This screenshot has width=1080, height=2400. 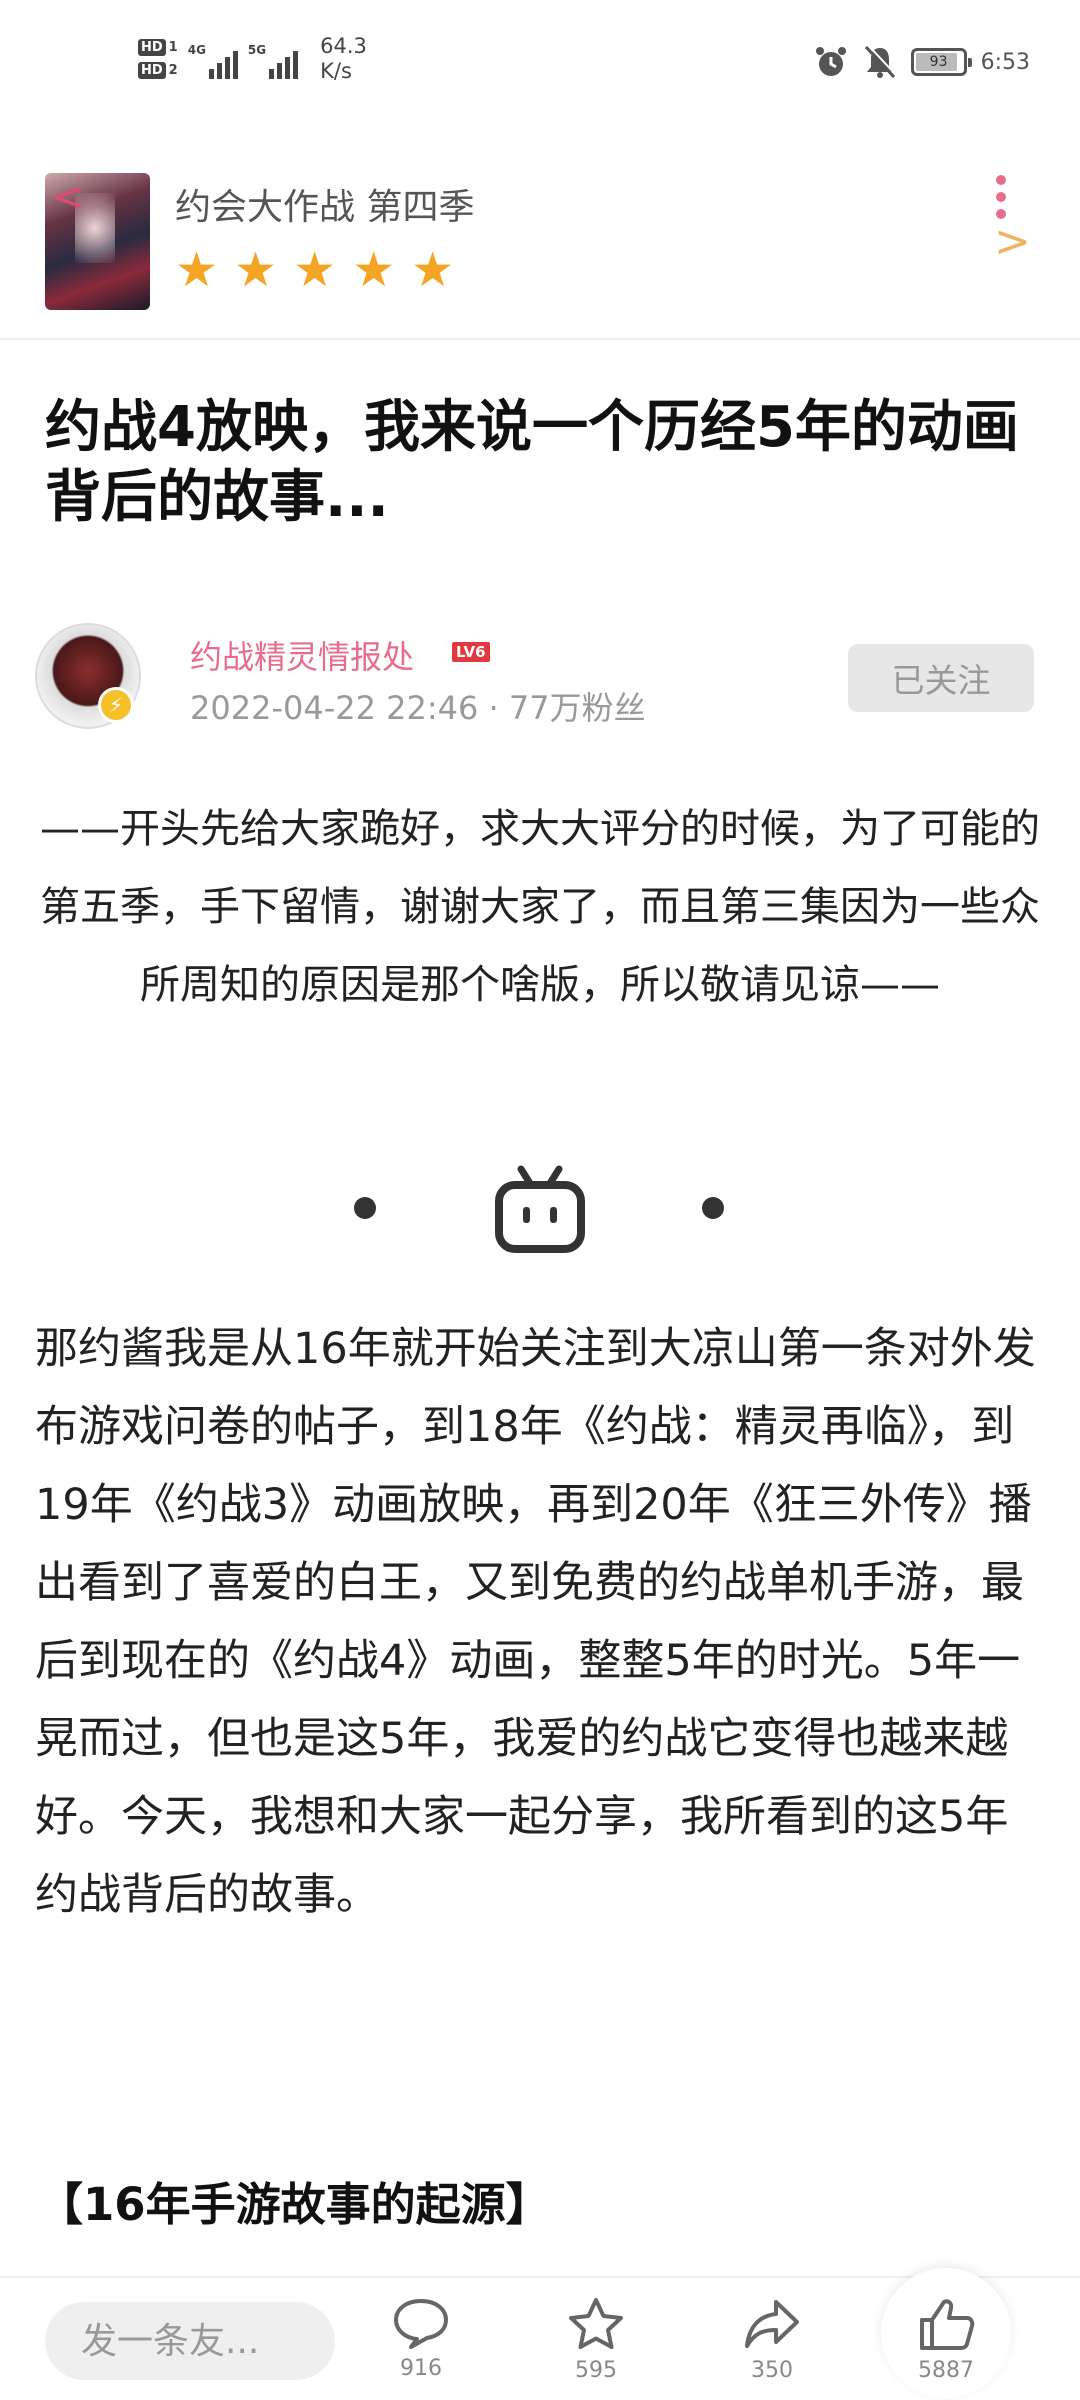 I want to click on favorite-button: 595, so click(x=596, y=2348).